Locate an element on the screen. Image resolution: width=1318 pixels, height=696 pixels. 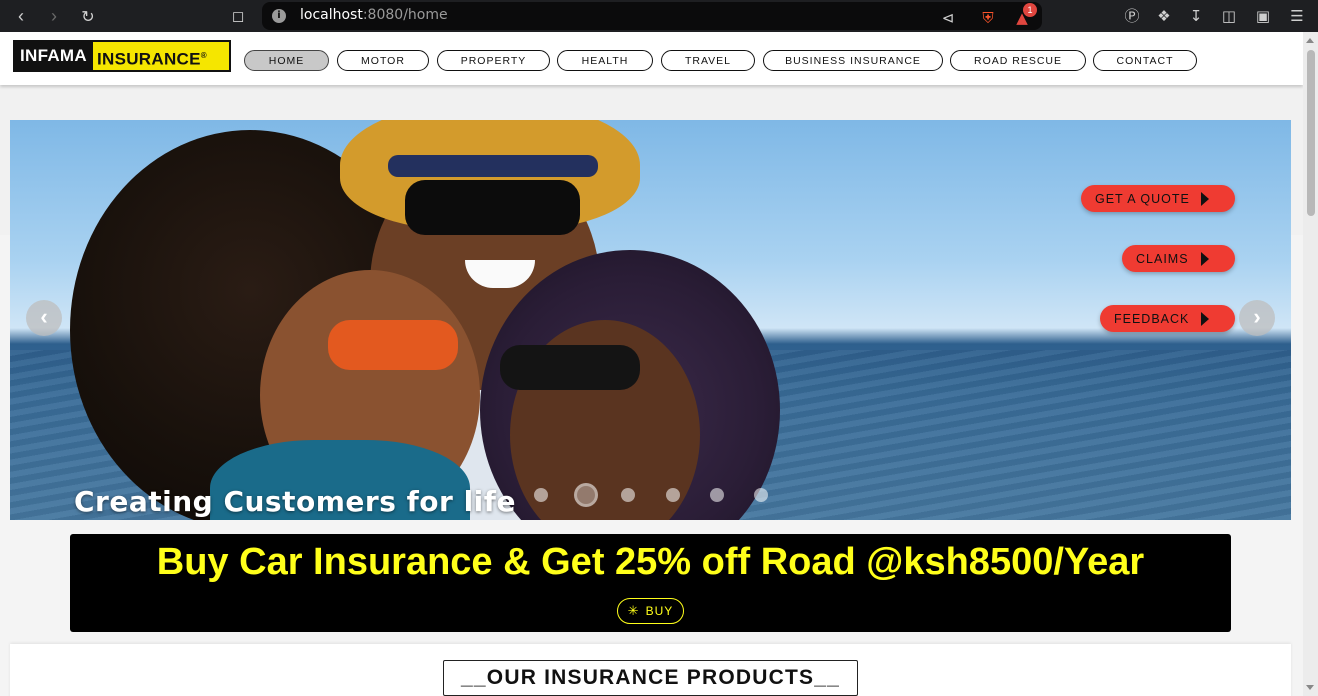
products-title: __OUR INSURANCE PRODUCTS__ is located at coordinates (650, 678).